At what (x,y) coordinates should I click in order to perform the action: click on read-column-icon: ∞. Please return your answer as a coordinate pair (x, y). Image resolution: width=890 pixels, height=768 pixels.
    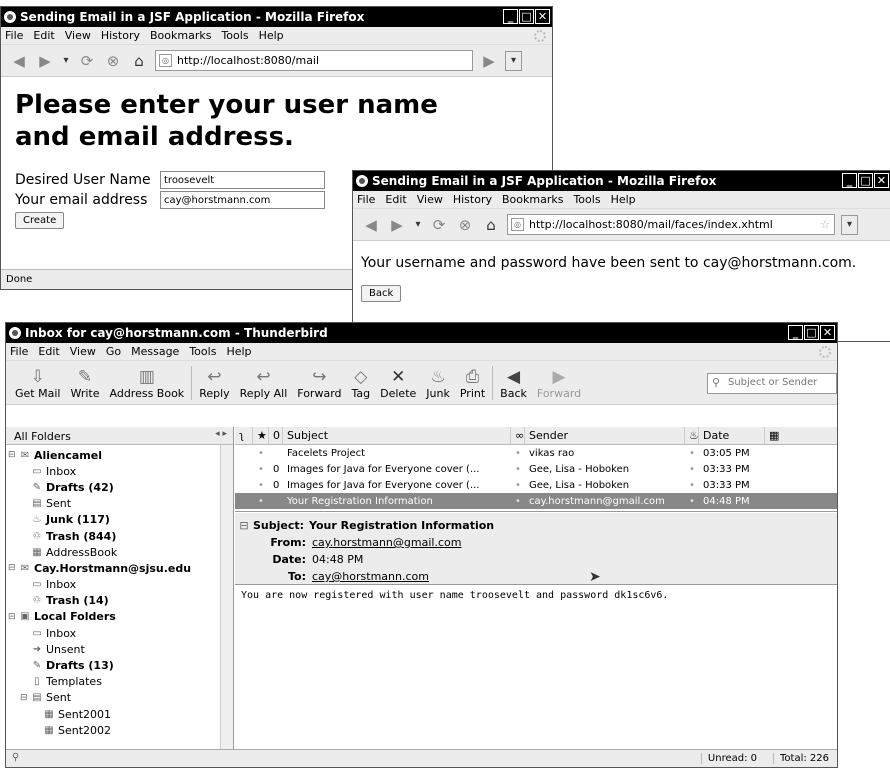
    Looking at the image, I should click on (518, 435).